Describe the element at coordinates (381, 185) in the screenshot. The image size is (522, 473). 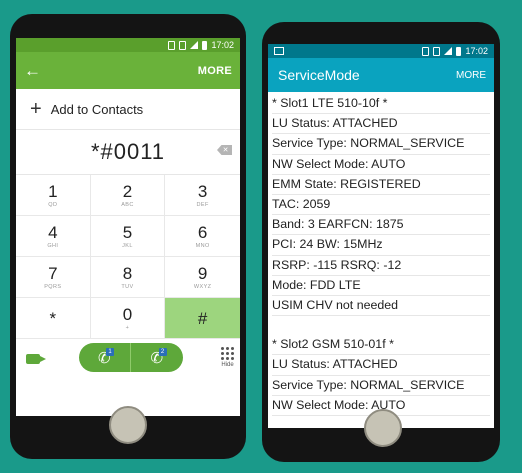
I see `service-line: EMM State: REGISTERED` at that location.